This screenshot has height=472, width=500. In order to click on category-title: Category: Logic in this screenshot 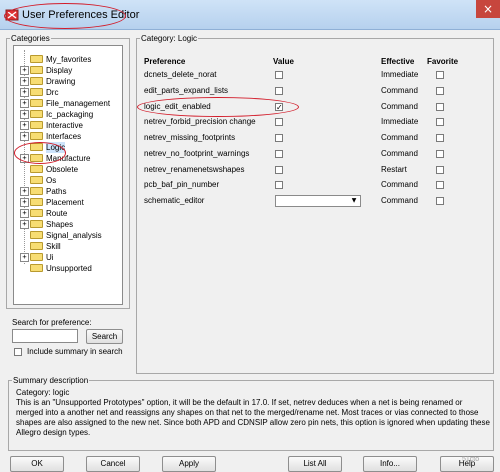, I will do `click(169, 38)`.